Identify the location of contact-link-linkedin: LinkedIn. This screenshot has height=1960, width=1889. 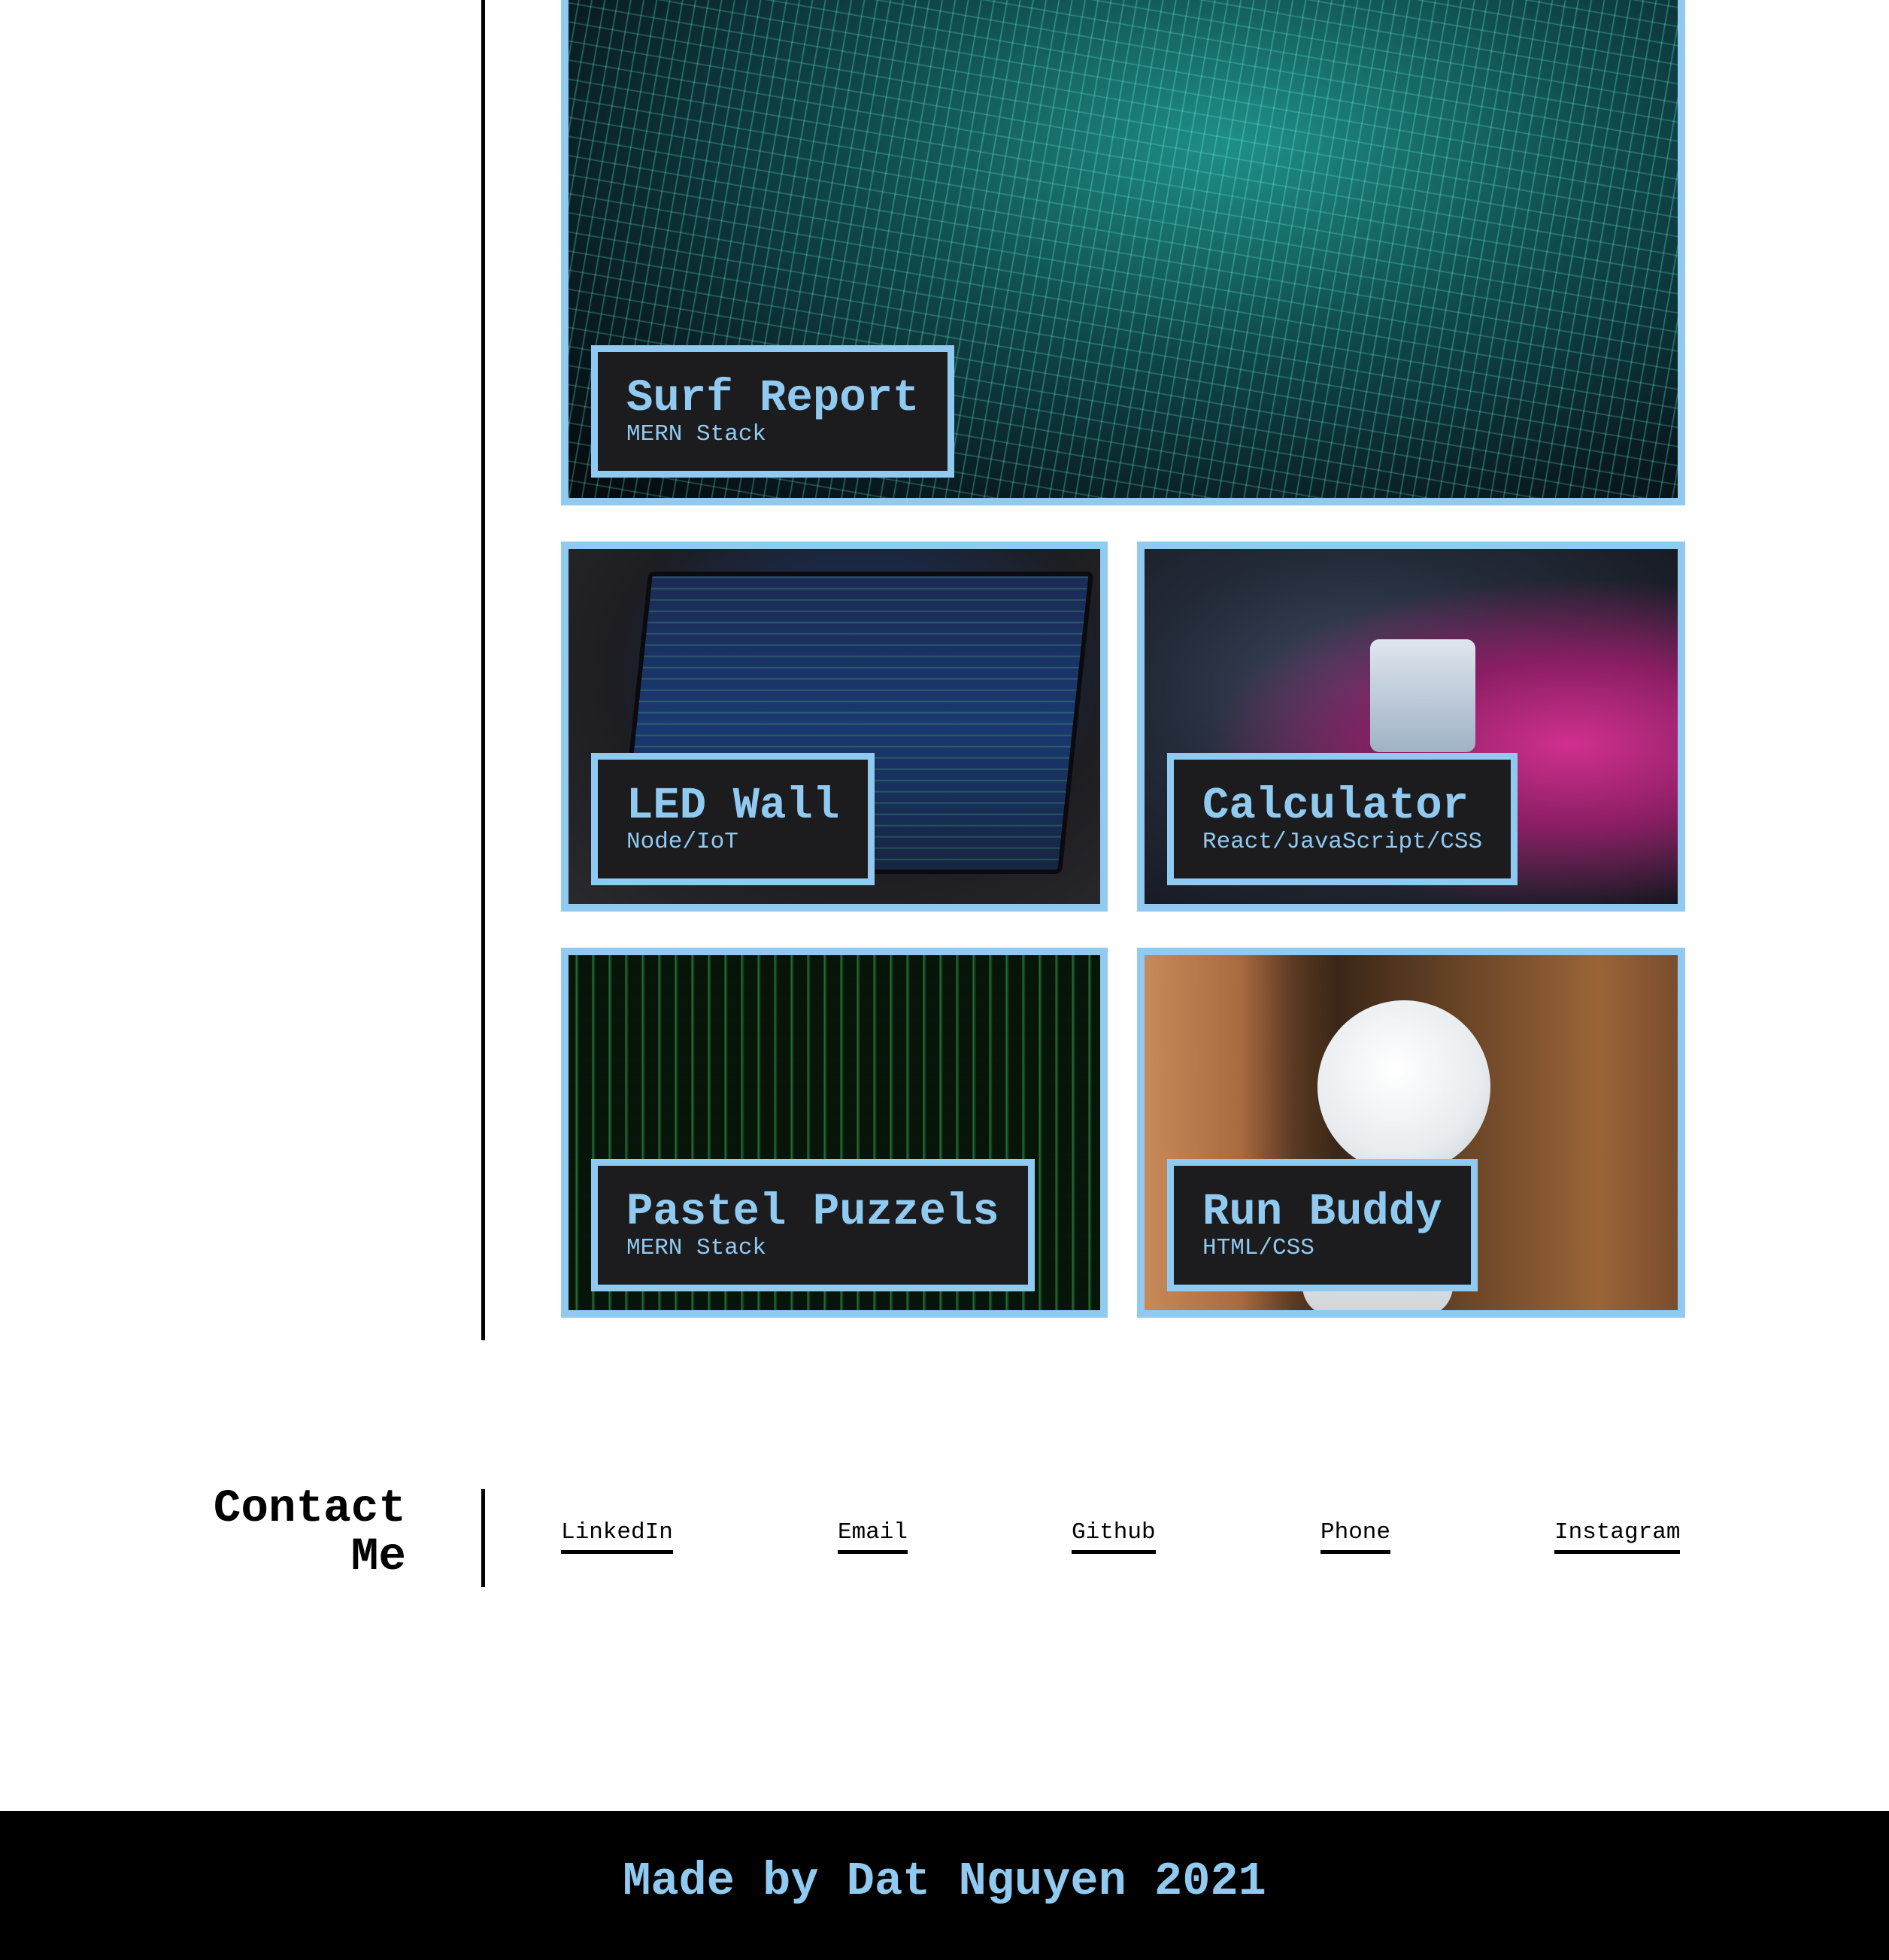
(617, 1536).